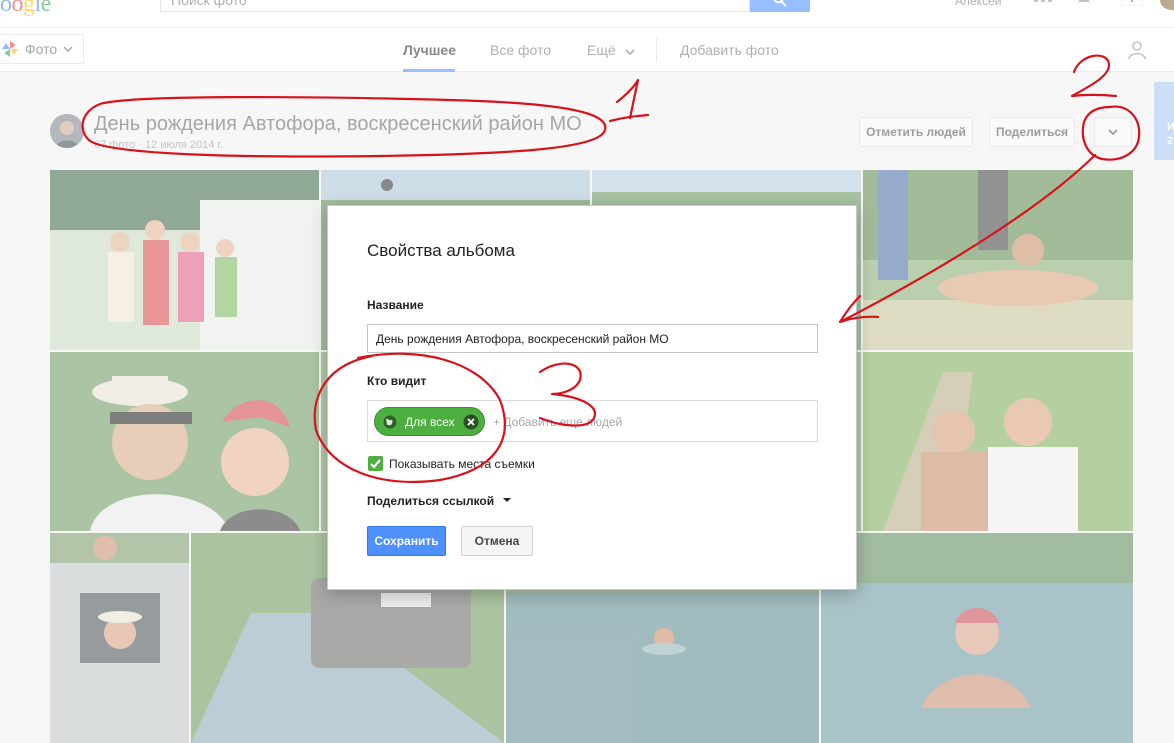 The height and width of the screenshot is (743, 1174). What do you see at coordinates (520, 50) in the screenshot?
I see `tab-all-photos: Все фото` at bounding box center [520, 50].